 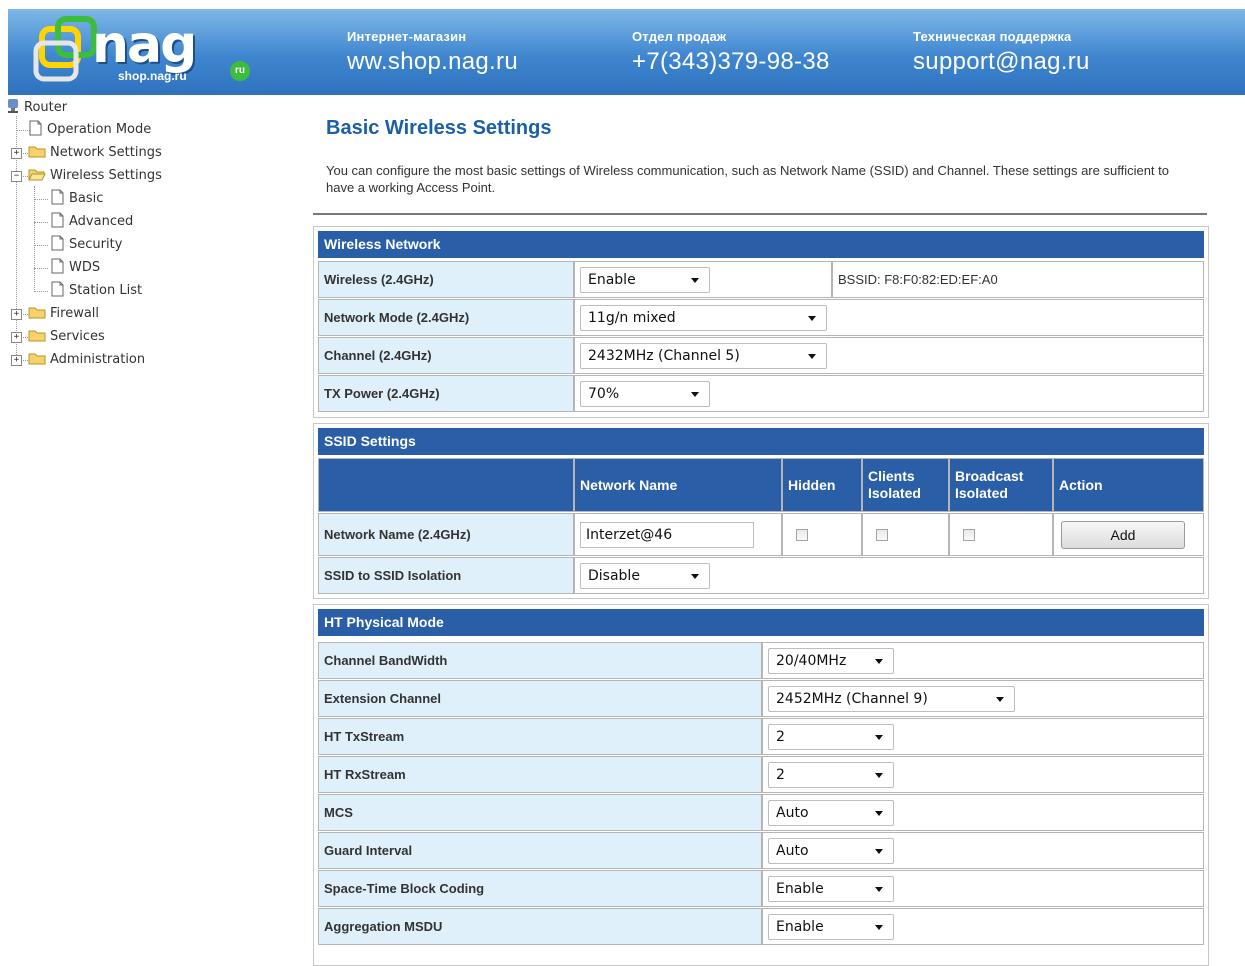 I want to click on stbc-select: Enable, so click(x=831, y=888).